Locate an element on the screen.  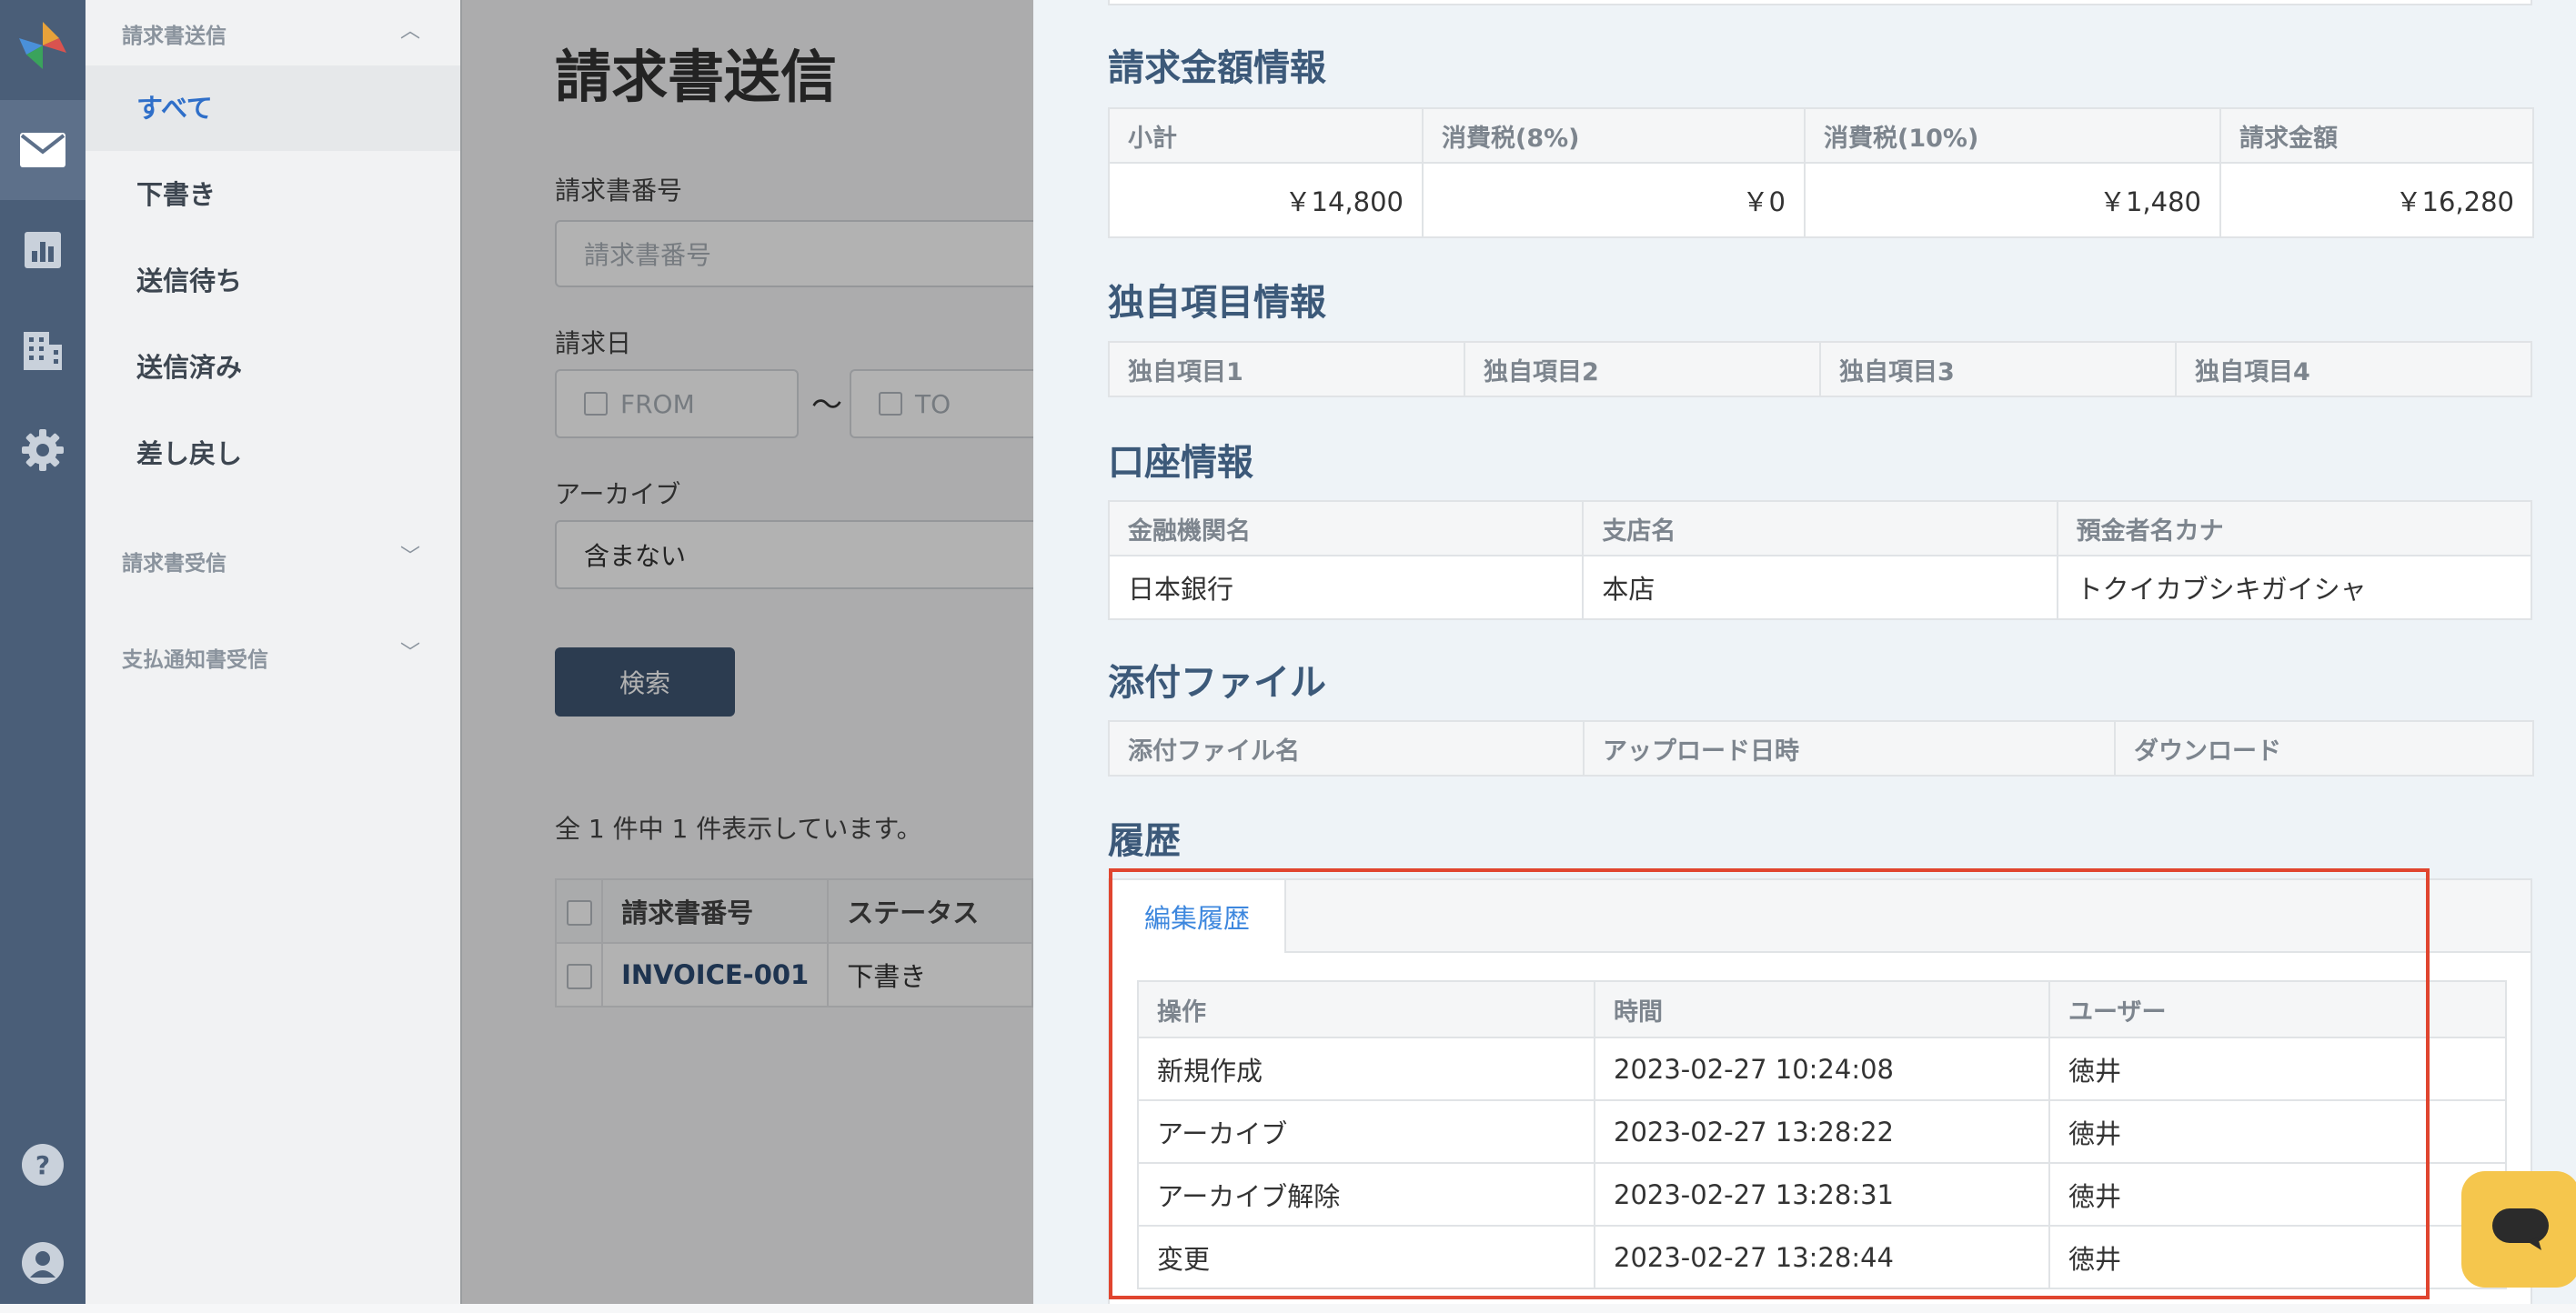
sidebar-item-sent: 送信済み is located at coordinates (273, 367).